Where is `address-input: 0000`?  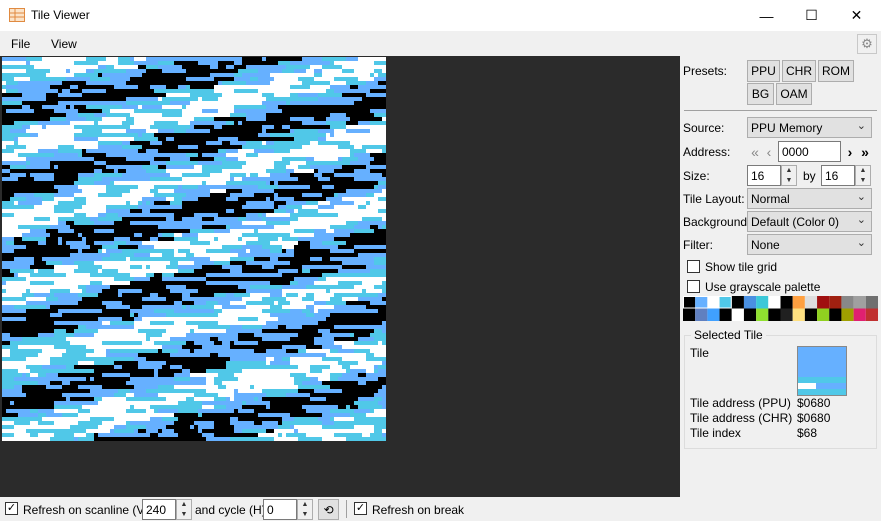
address-input: 0000 is located at coordinates (809, 151).